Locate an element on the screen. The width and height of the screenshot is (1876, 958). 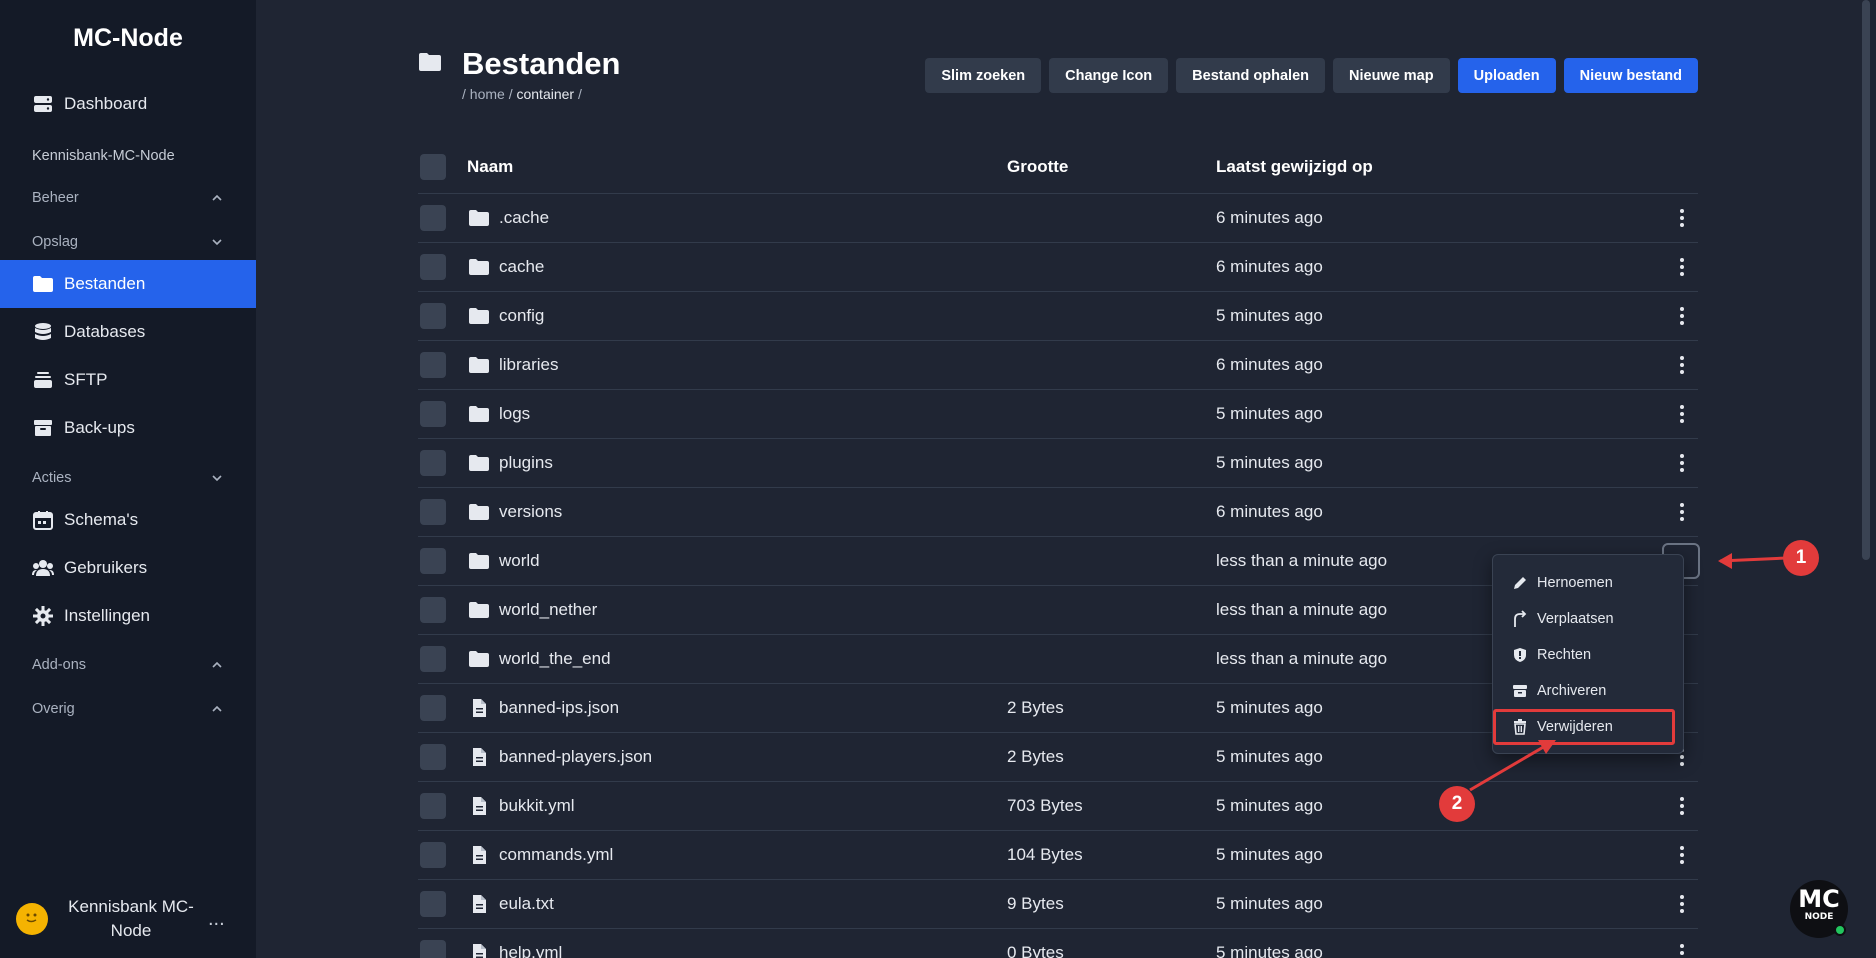
file-modified: 5 minutes ago is located at coordinates (1269, 315).